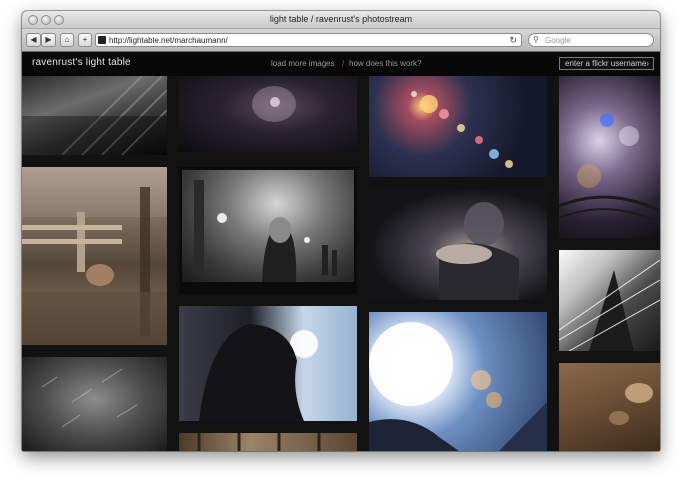  I want to click on username-placeholder: enter a flickr username, so click(606, 63).